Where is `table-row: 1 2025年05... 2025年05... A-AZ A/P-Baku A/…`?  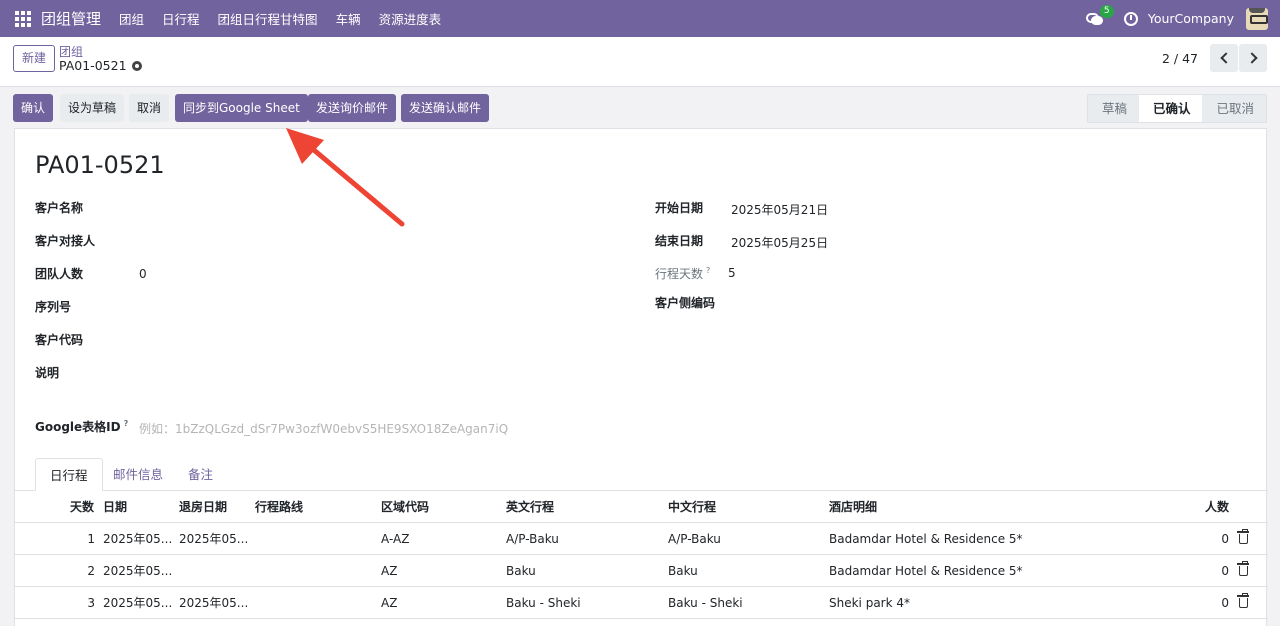 table-row: 1 2025年05... 2025年05... A-AZ A/P-Baku A/… is located at coordinates (641, 539).